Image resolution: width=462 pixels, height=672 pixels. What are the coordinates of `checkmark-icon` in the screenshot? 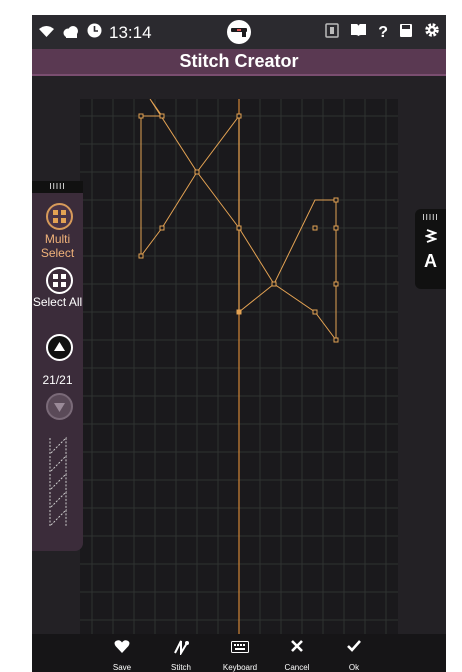 It's located at (354, 649).